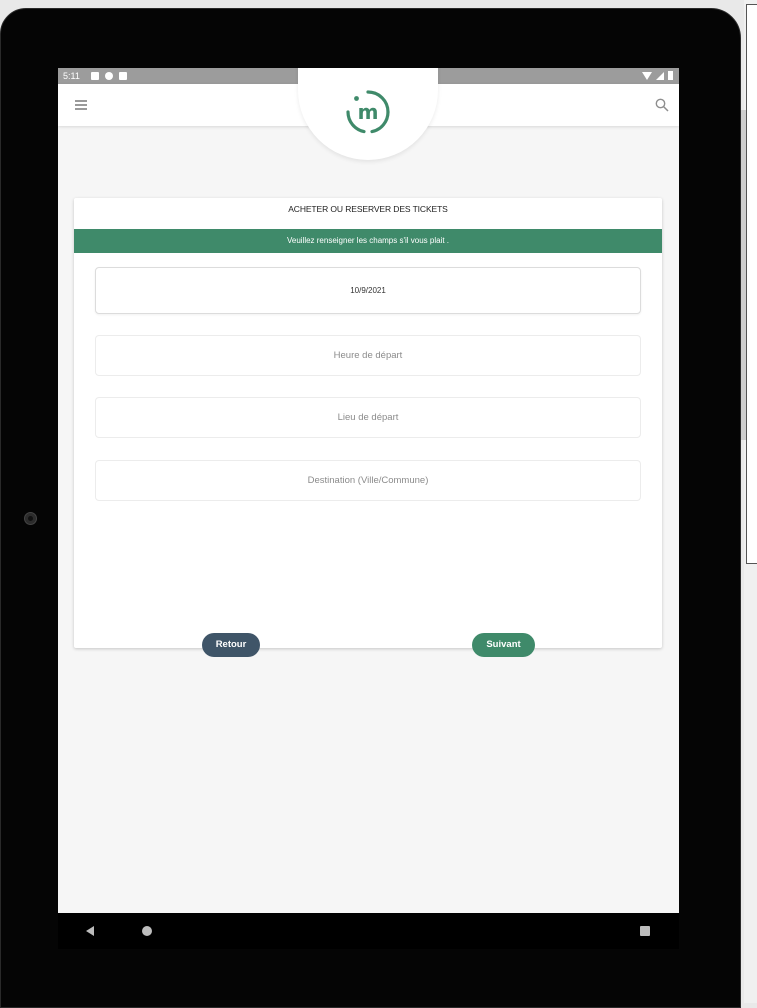  Describe the element at coordinates (368, 290) in the screenshot. I see `date-field: 10/9/2021` at that location.